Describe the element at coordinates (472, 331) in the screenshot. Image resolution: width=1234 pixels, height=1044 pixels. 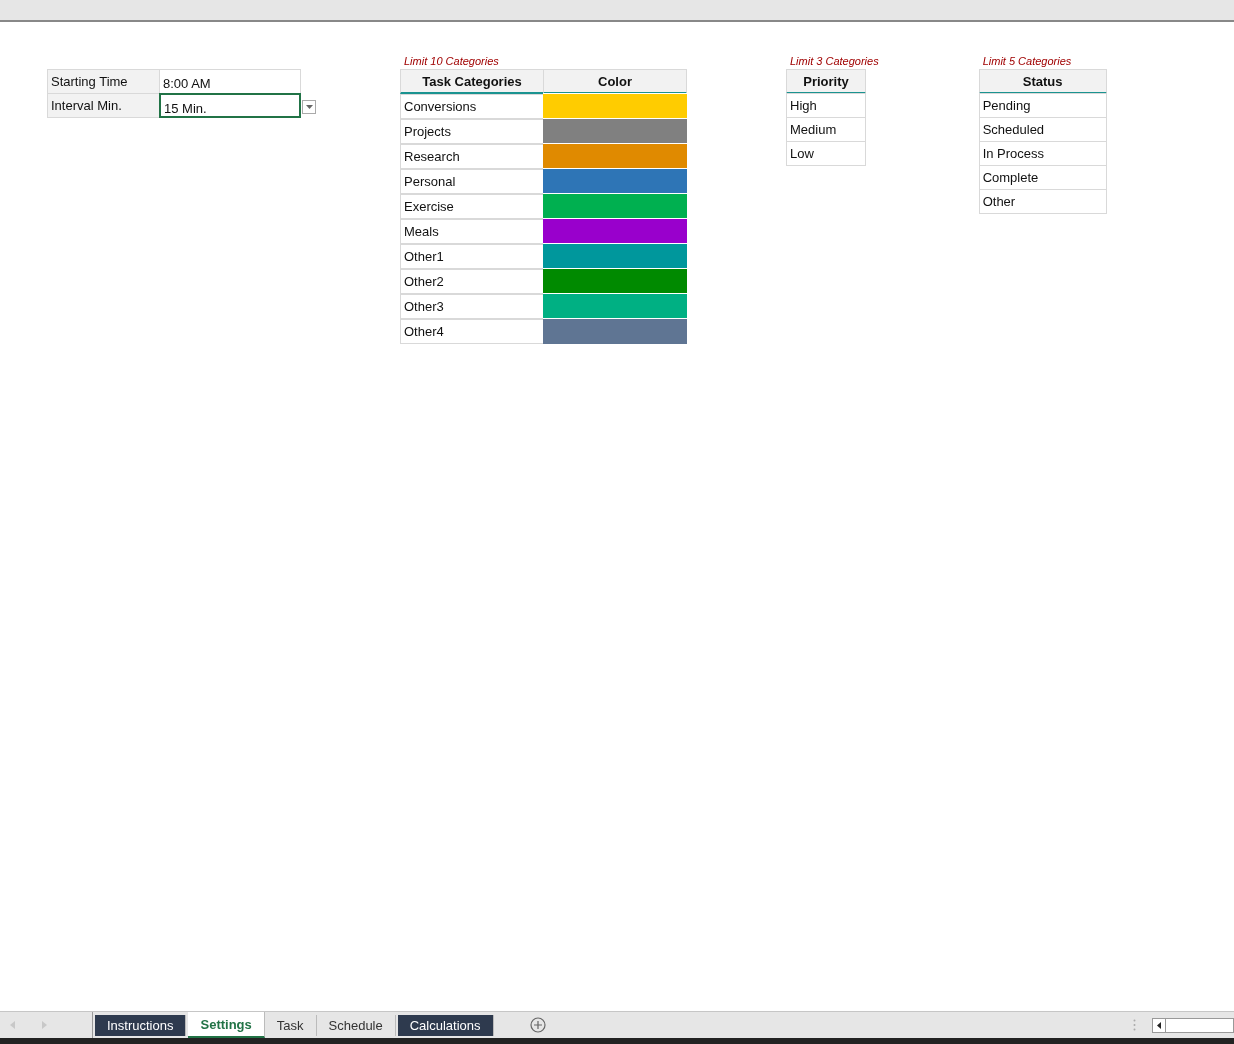
I see `table-cell: Other4` at that location.